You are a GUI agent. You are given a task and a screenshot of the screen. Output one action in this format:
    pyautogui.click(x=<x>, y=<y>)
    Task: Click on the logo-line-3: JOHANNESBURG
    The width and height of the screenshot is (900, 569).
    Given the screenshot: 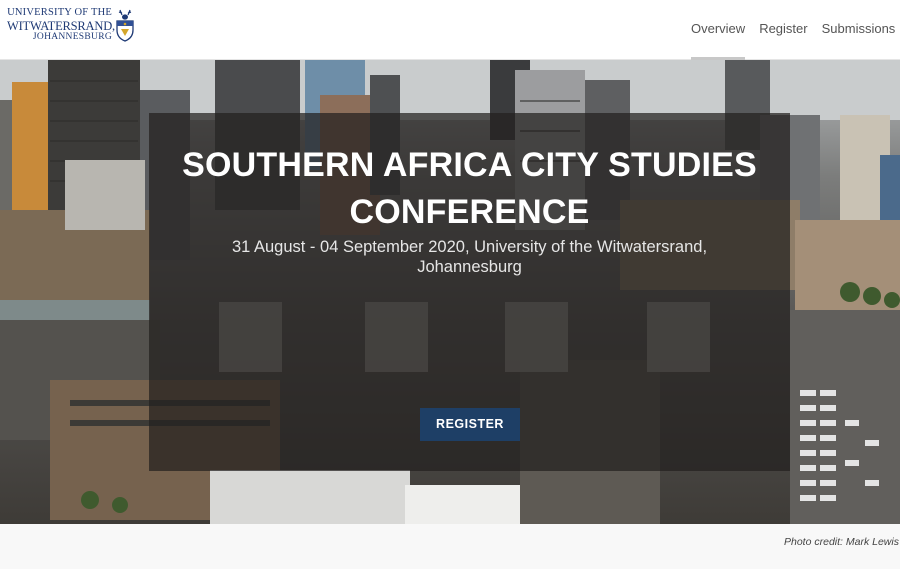 What is the action you would take?
    pyautogui.click(x=72, y=37)
    